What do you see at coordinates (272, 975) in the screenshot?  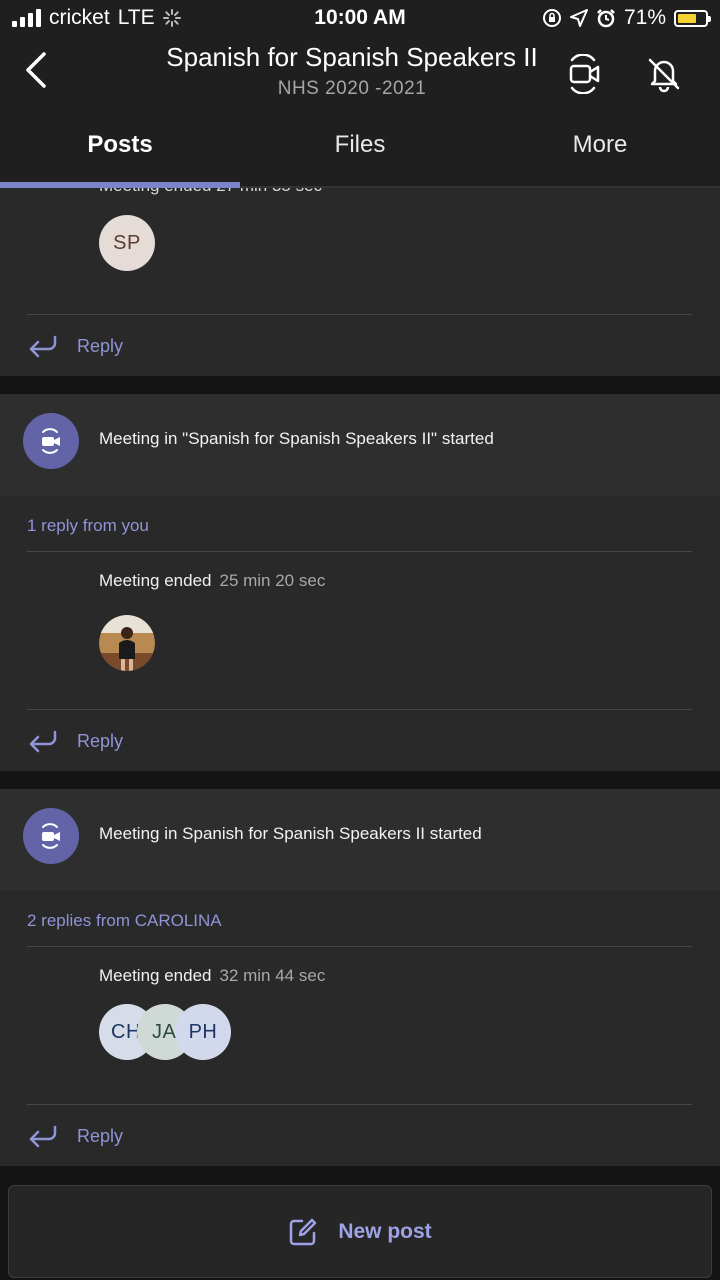 I see `meeting-duration: 32 min 44 sec` at bounding box center [272, 975].